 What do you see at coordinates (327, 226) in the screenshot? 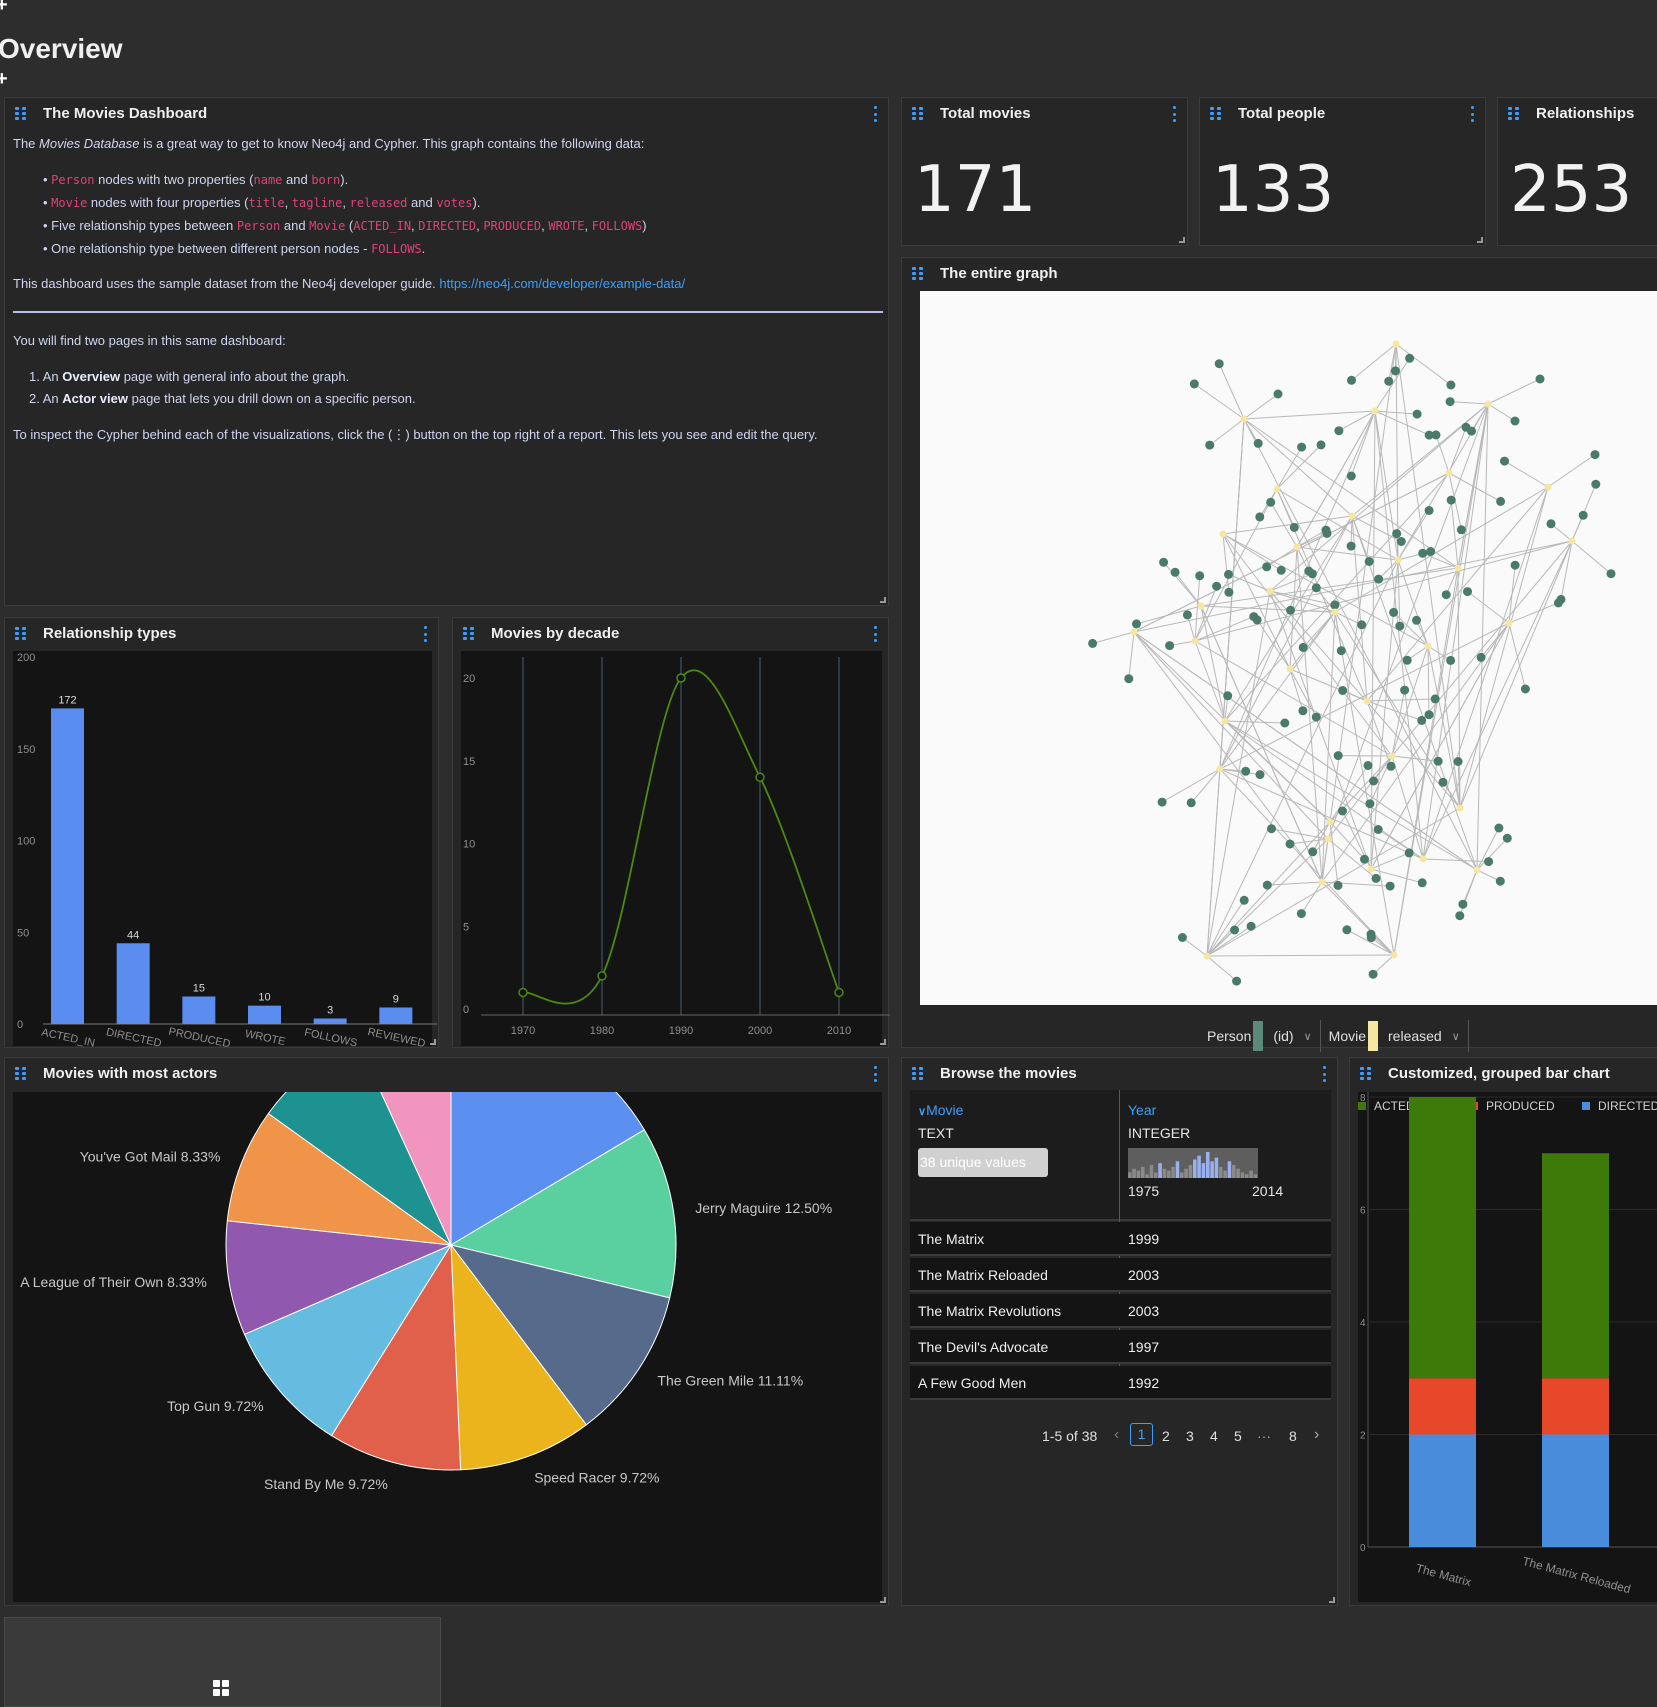
I see `code: Movie` at bounding box center [327, 226].